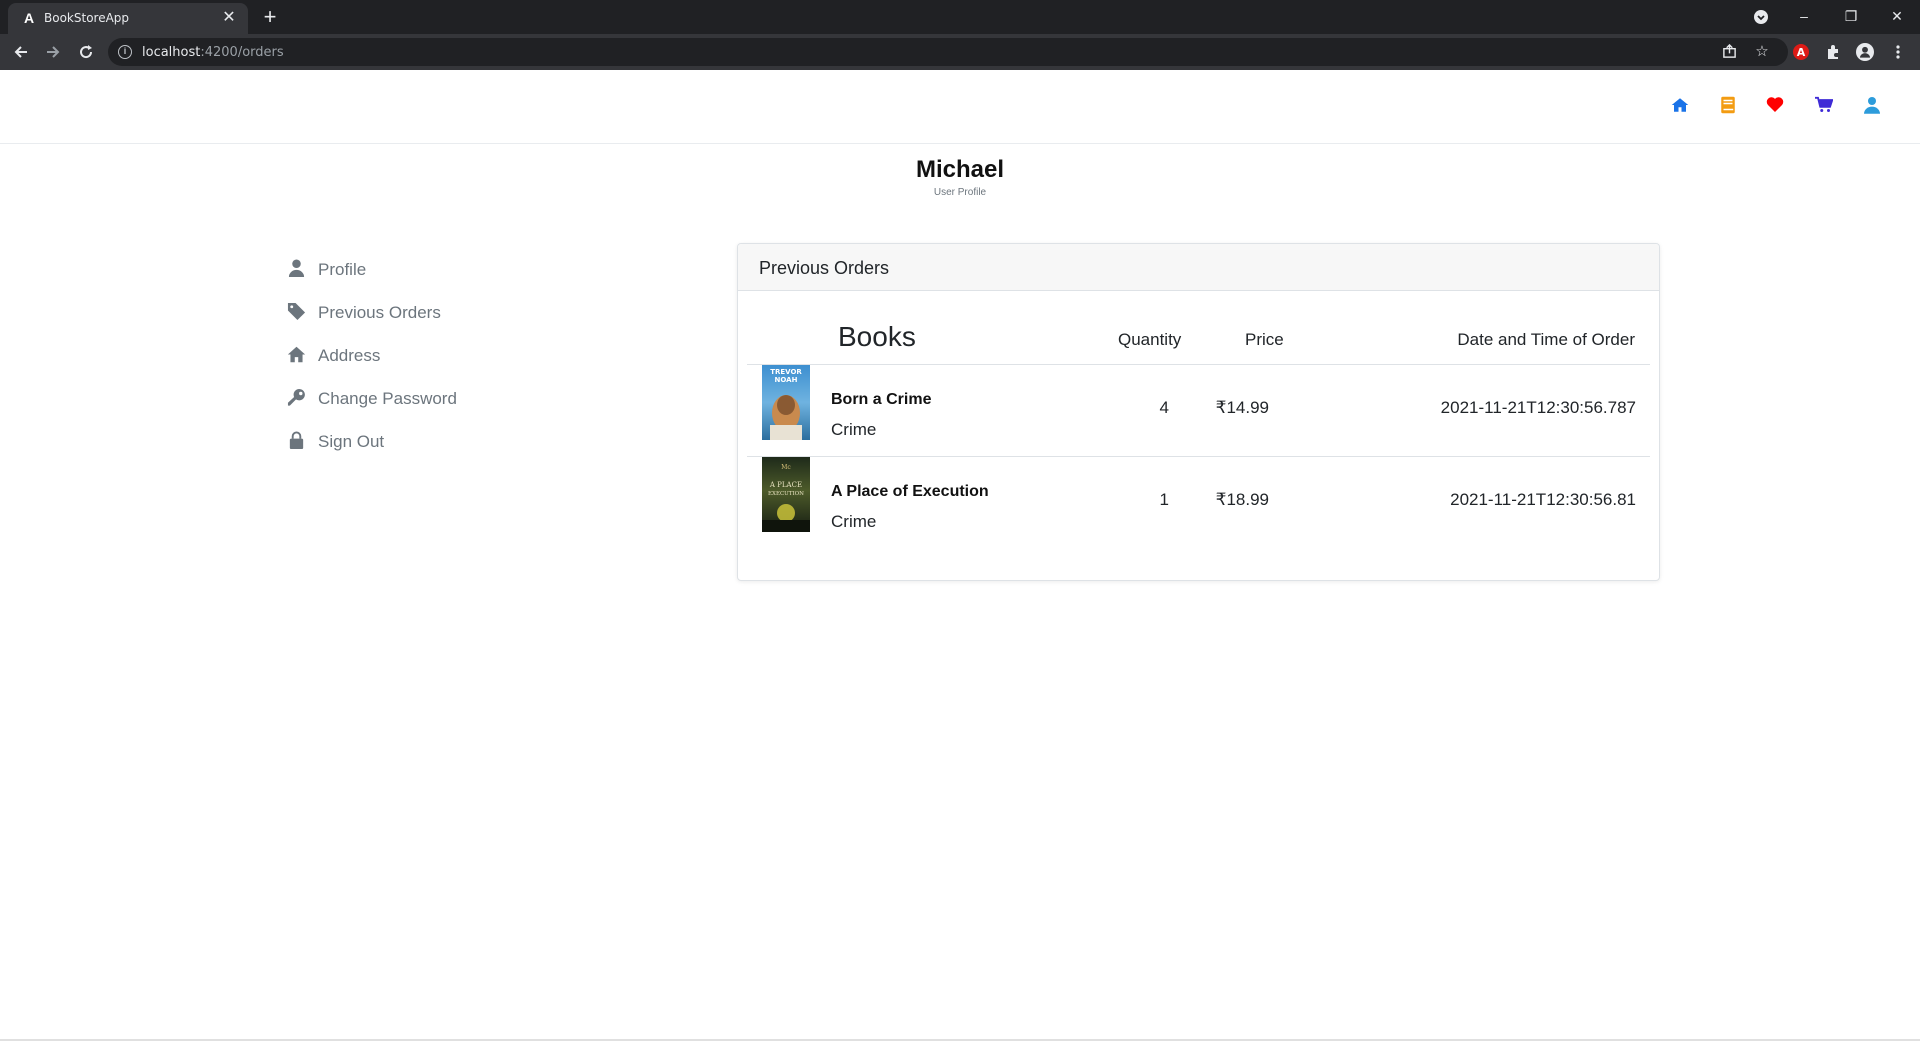 This screenshot has height=1041, width=1920. Describe the element at coordinates (342, 269) in the screenshot. I see `sidebar-item-label: Profile` at that location.